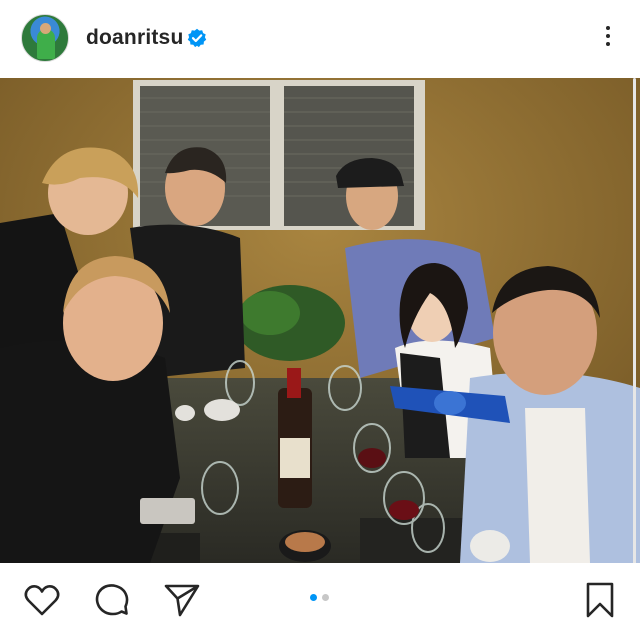  Describe the element at coordinates (45, 28) in the screenshot. I see `avatar-head` at that location.